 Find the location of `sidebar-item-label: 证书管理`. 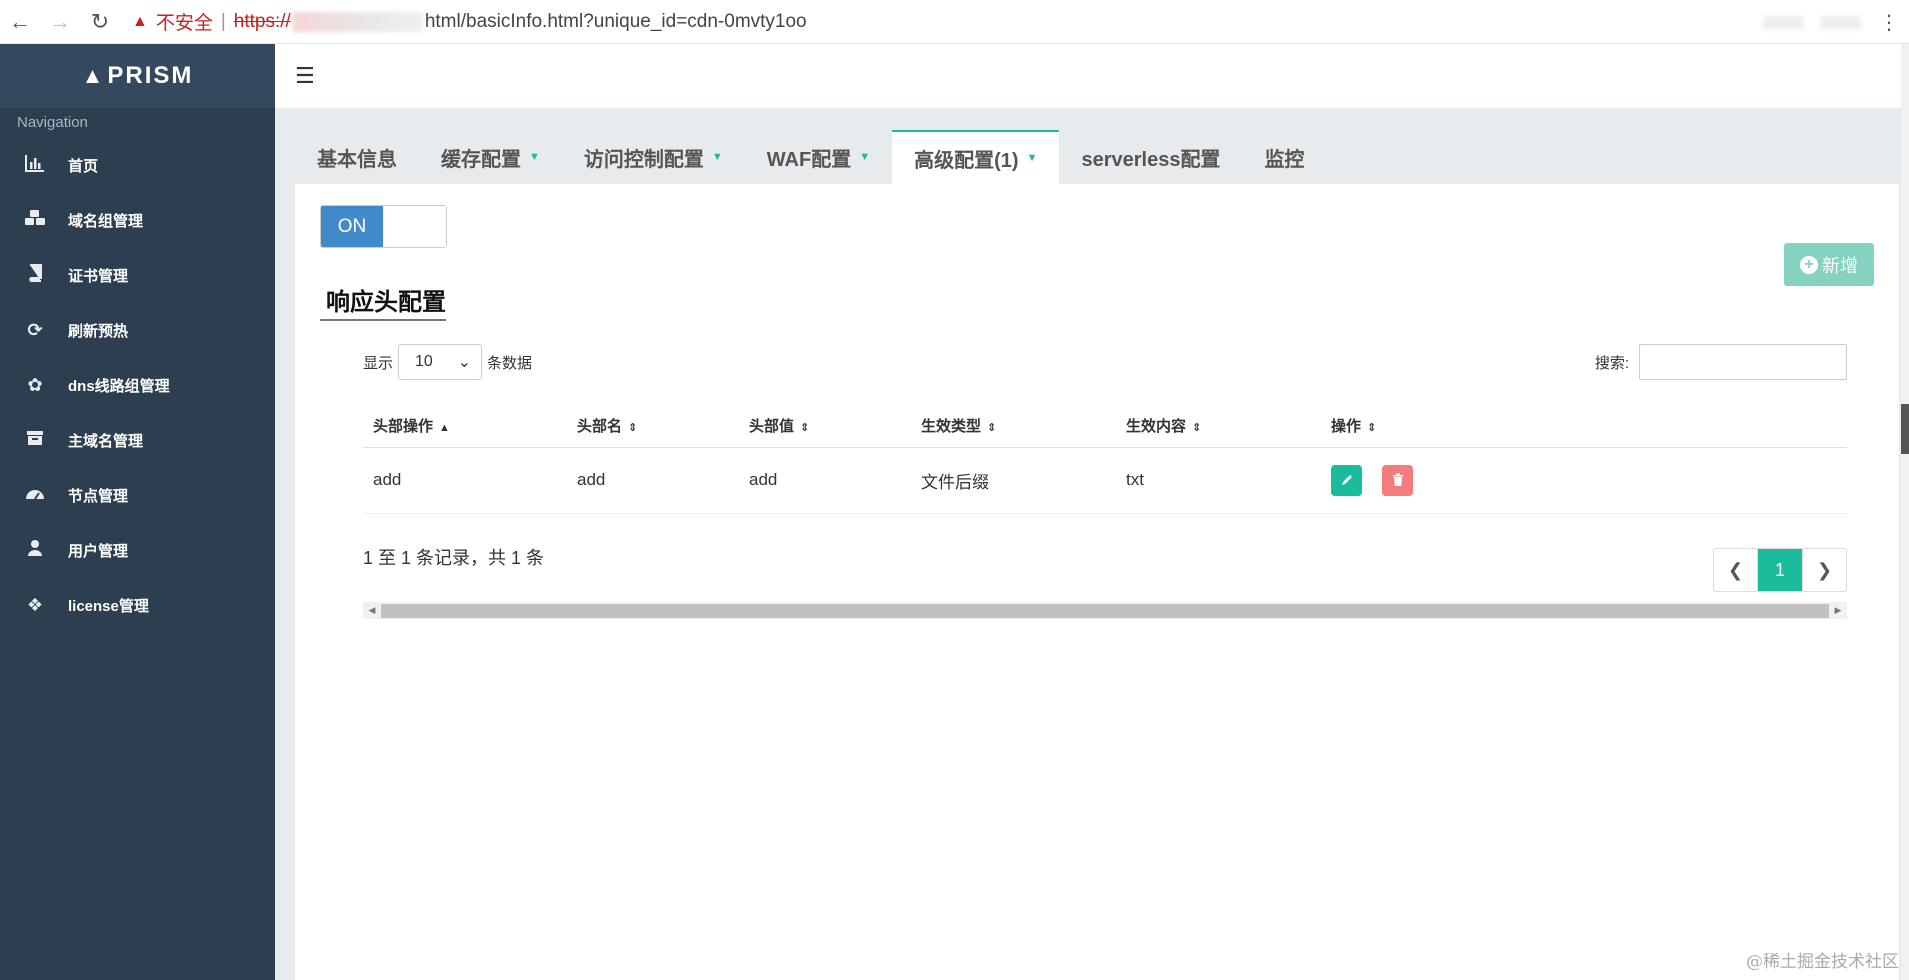

sidebar-item-label: 证书管理 is located at coordinates (98, 276).